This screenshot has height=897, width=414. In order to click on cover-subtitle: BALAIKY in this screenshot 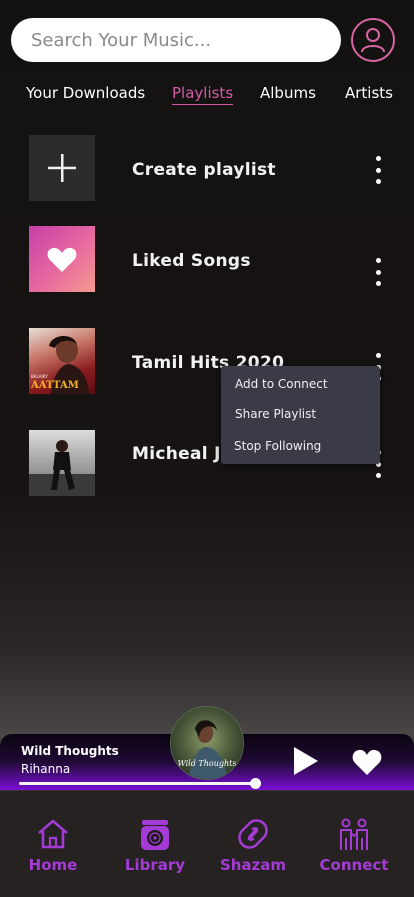, I will do `click(39, 376)`.